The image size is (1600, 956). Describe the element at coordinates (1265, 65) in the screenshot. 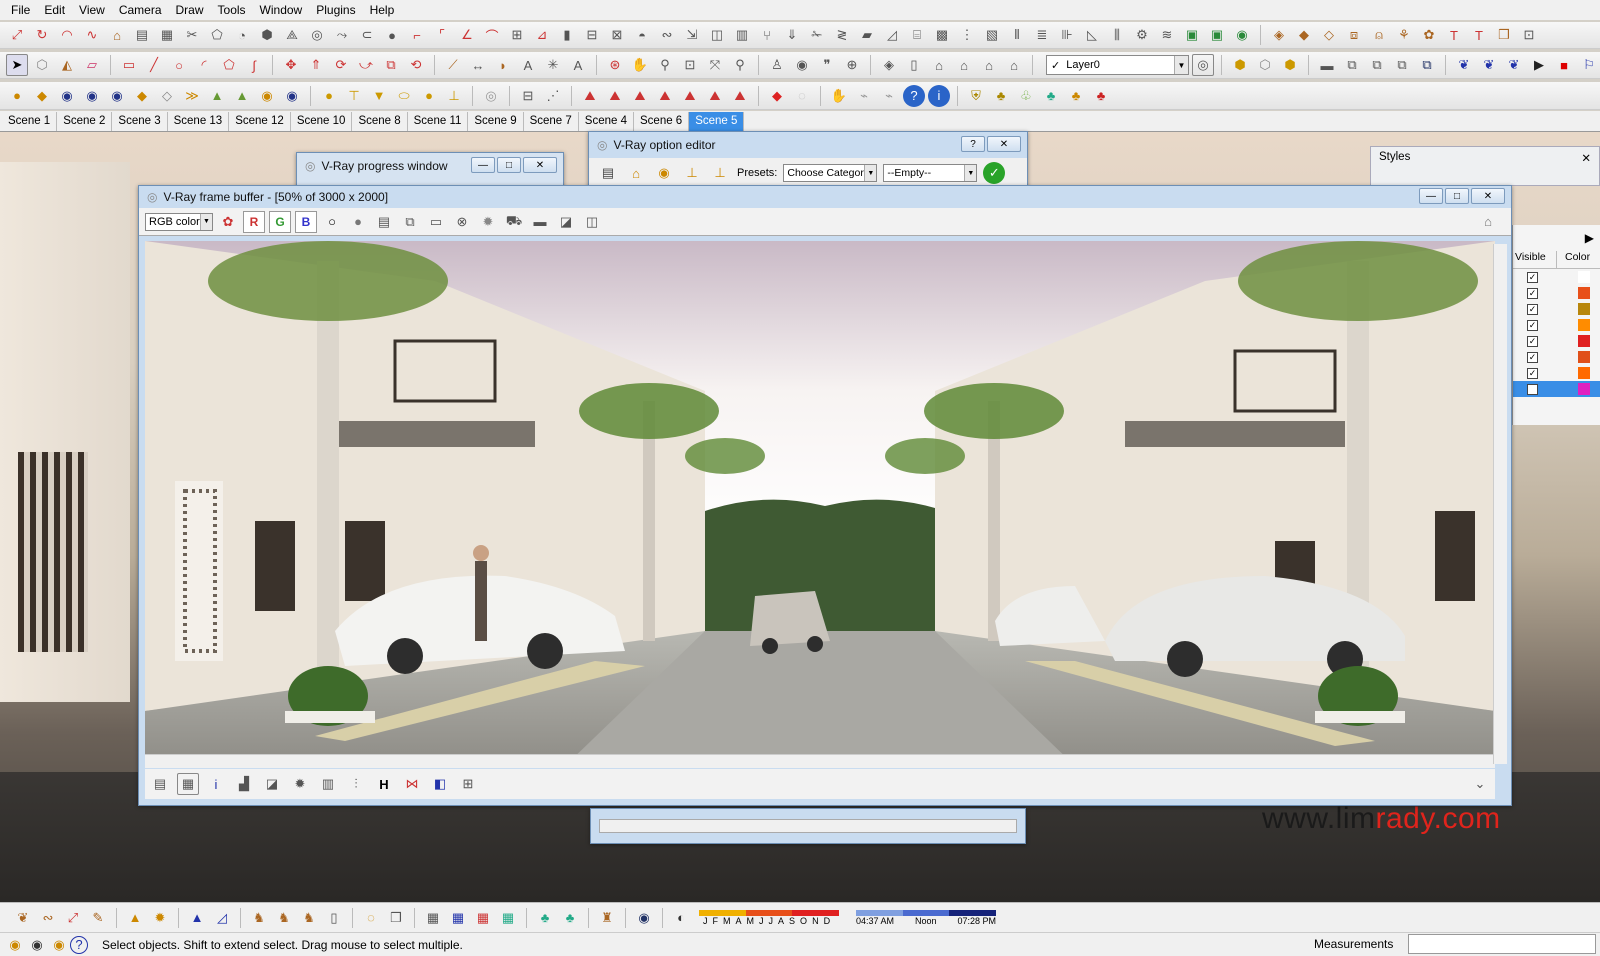

I see `wireframe-style-icon: ⬡` at that location.